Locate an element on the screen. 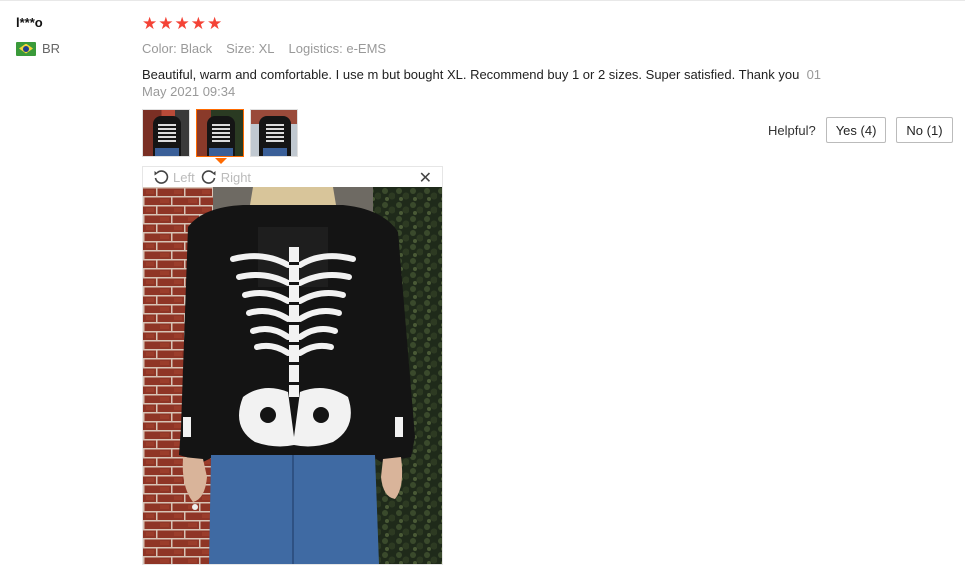  reviewer-country: BR is located at coordinates (38, 48).